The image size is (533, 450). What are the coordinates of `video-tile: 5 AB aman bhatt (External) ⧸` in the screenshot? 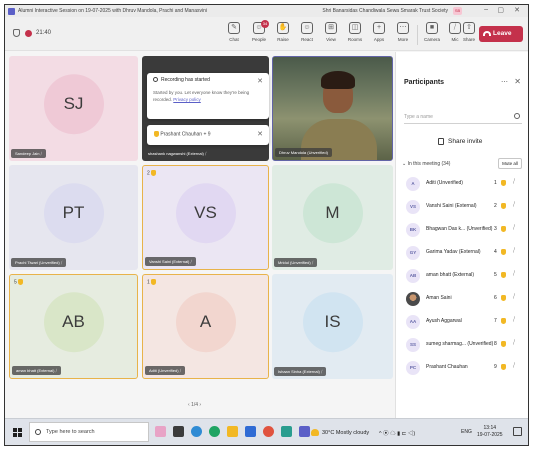 It's located at (73, 326).